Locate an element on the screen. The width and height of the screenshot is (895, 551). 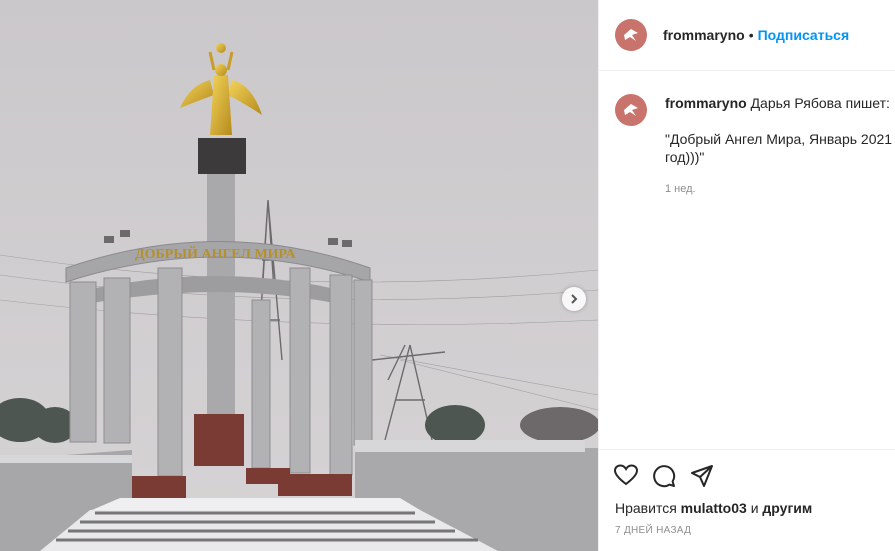
header-username: frommaryno is located at coordinates (704, 35).